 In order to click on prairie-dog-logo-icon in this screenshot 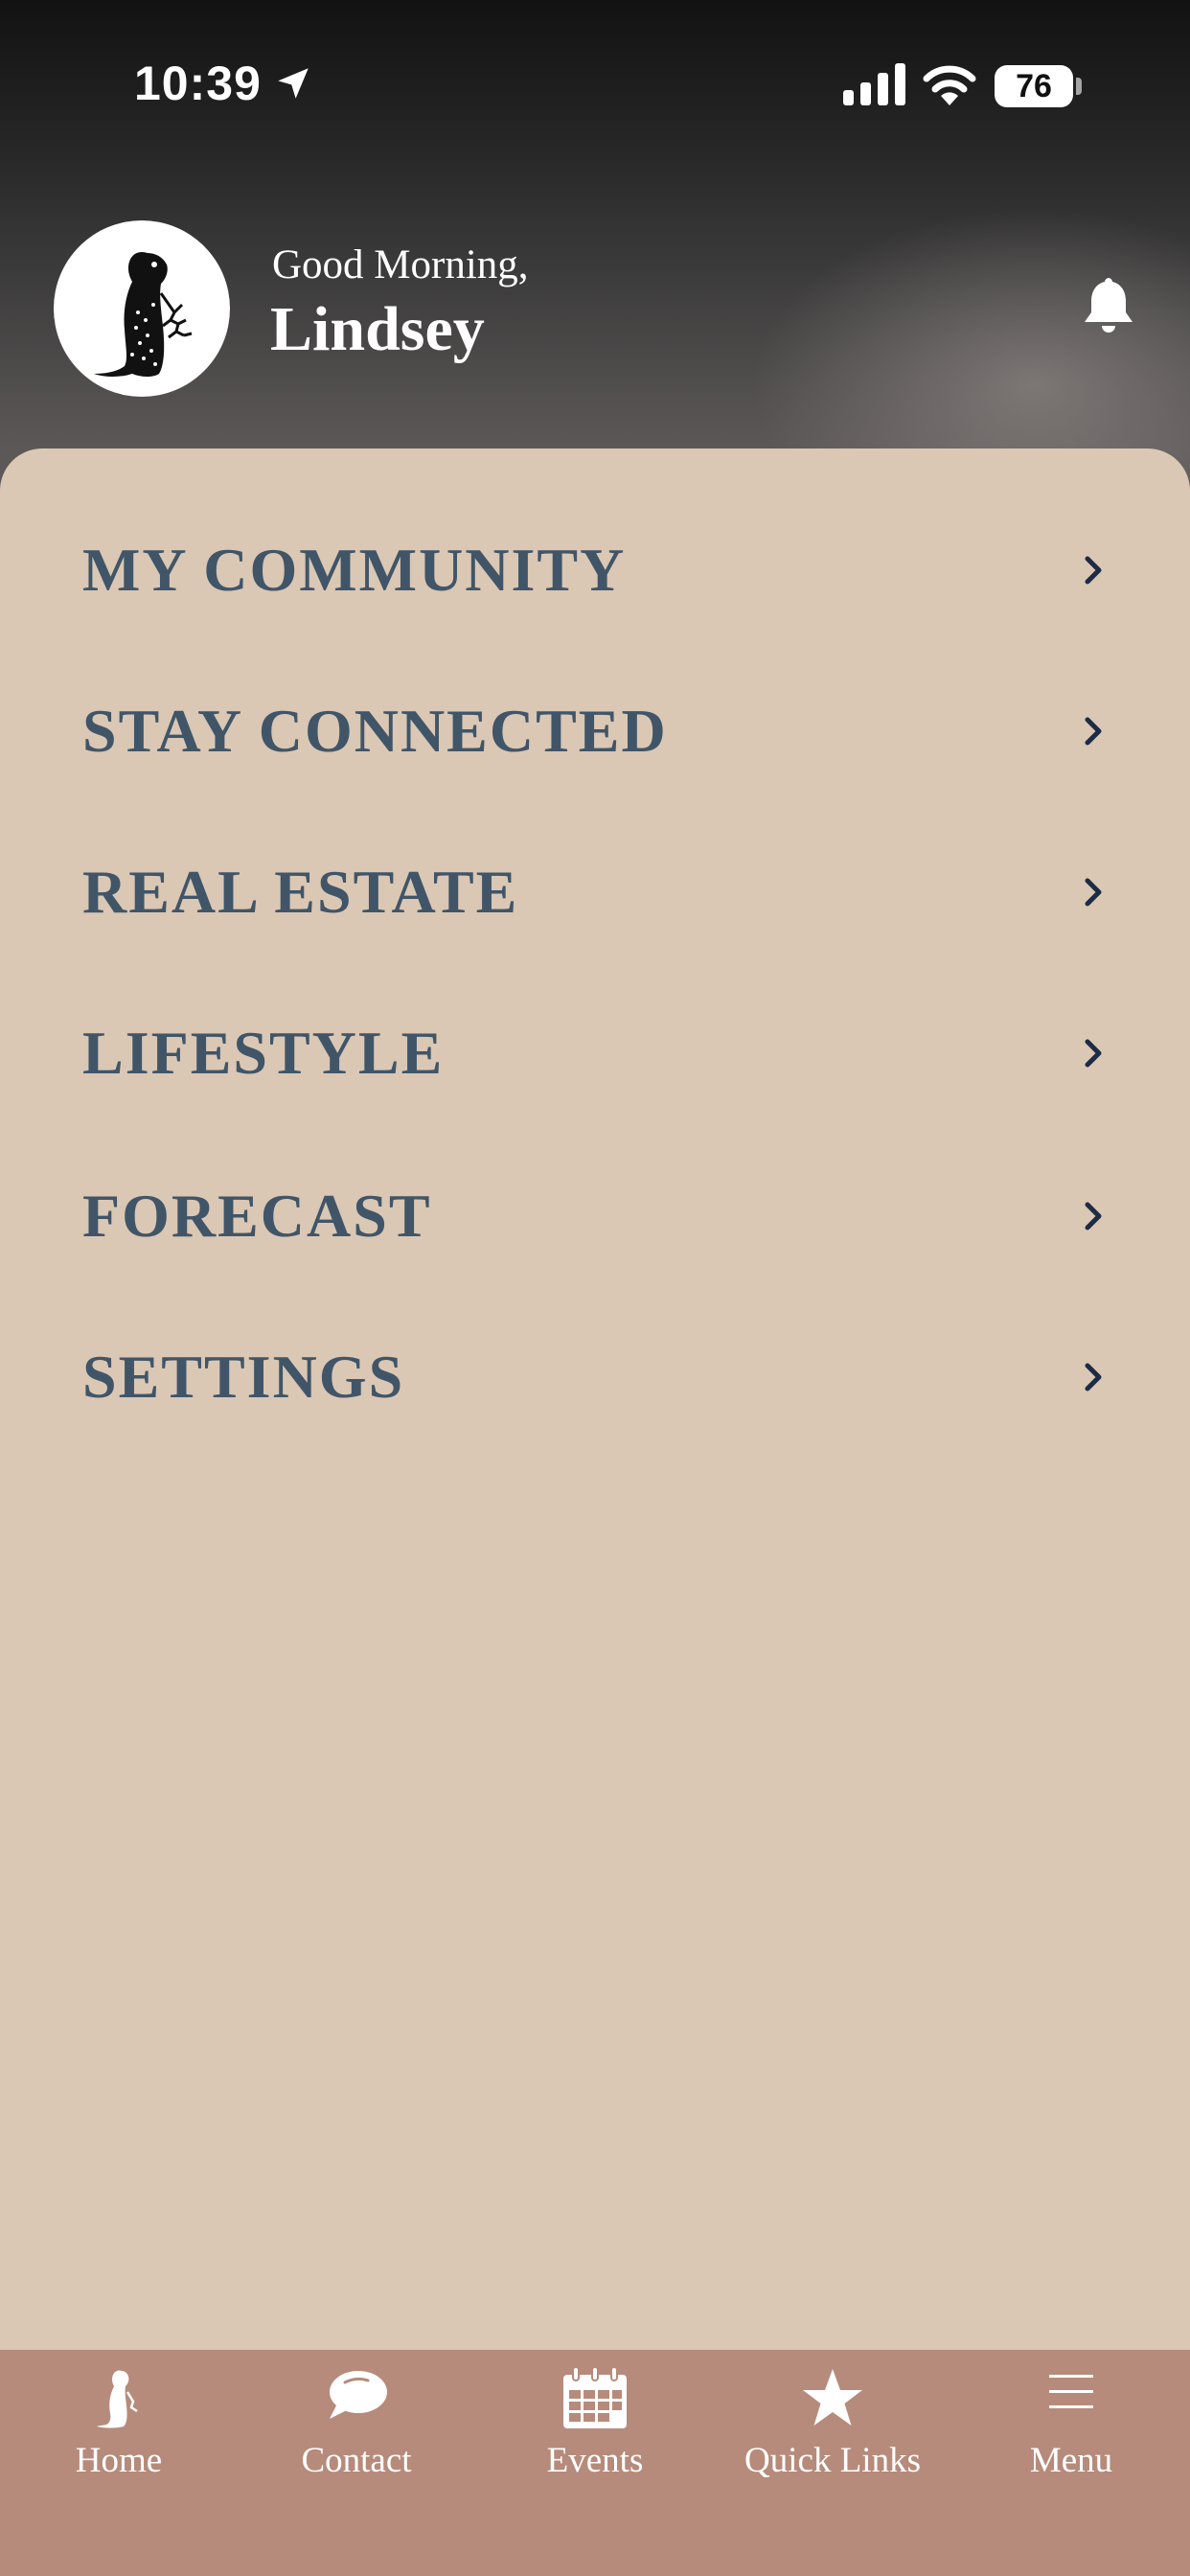, I will do `click(144, 314)`.